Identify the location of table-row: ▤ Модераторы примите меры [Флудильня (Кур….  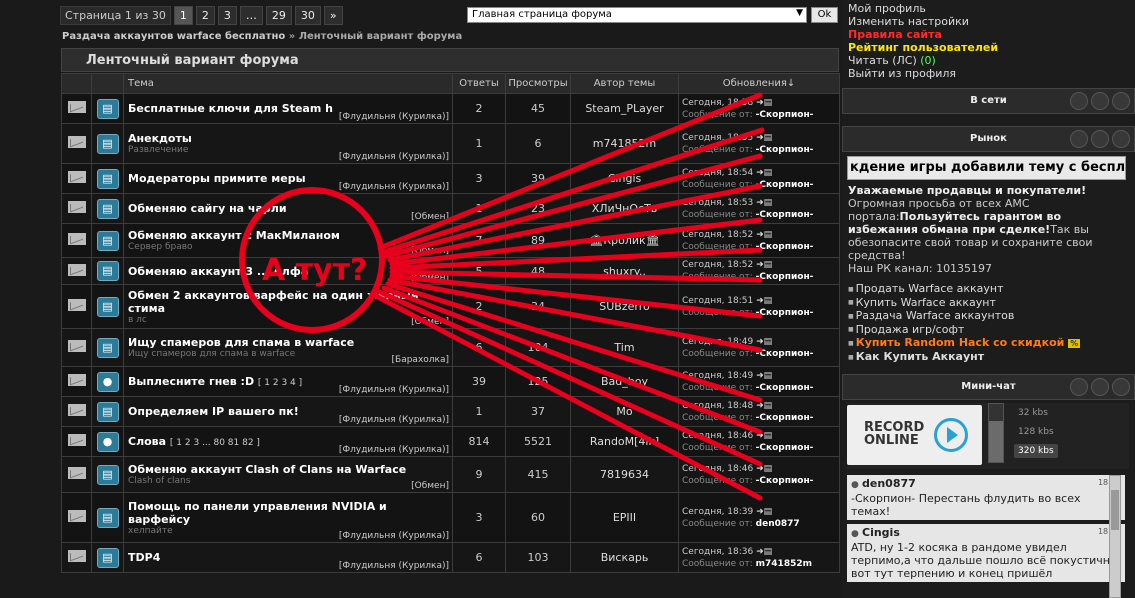
(450, 178).